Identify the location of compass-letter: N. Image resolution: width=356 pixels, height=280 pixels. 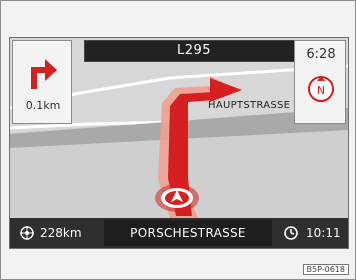
(321, 90).